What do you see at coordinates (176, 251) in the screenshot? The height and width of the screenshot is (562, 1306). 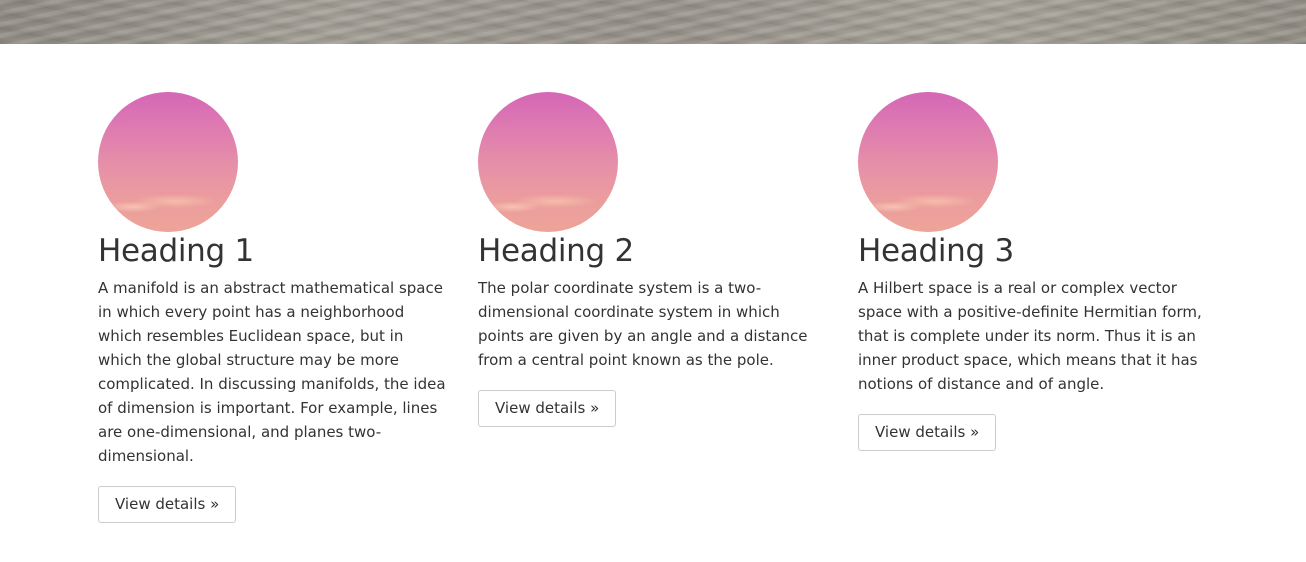 I see `column-heading: Heading 1` at bounding box center [176, 251].